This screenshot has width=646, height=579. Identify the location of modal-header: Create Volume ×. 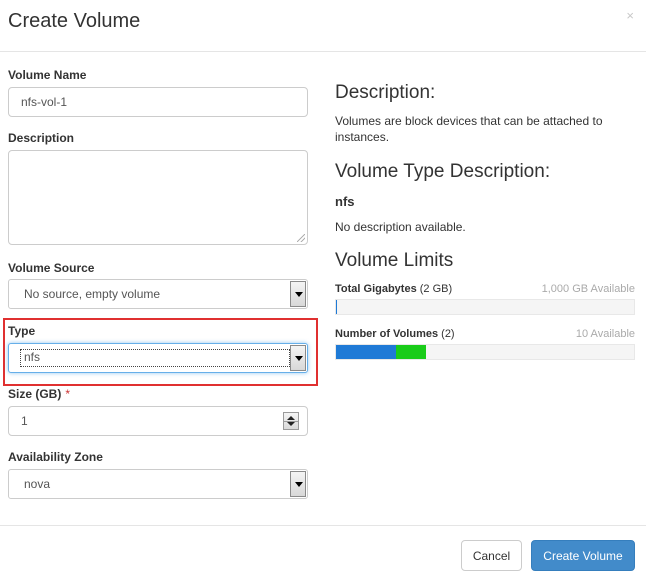
(323, 26).